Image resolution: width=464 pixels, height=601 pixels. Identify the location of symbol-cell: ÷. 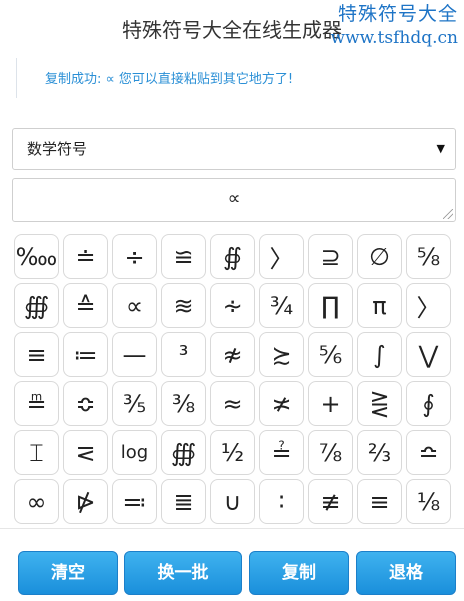
(134, 256).